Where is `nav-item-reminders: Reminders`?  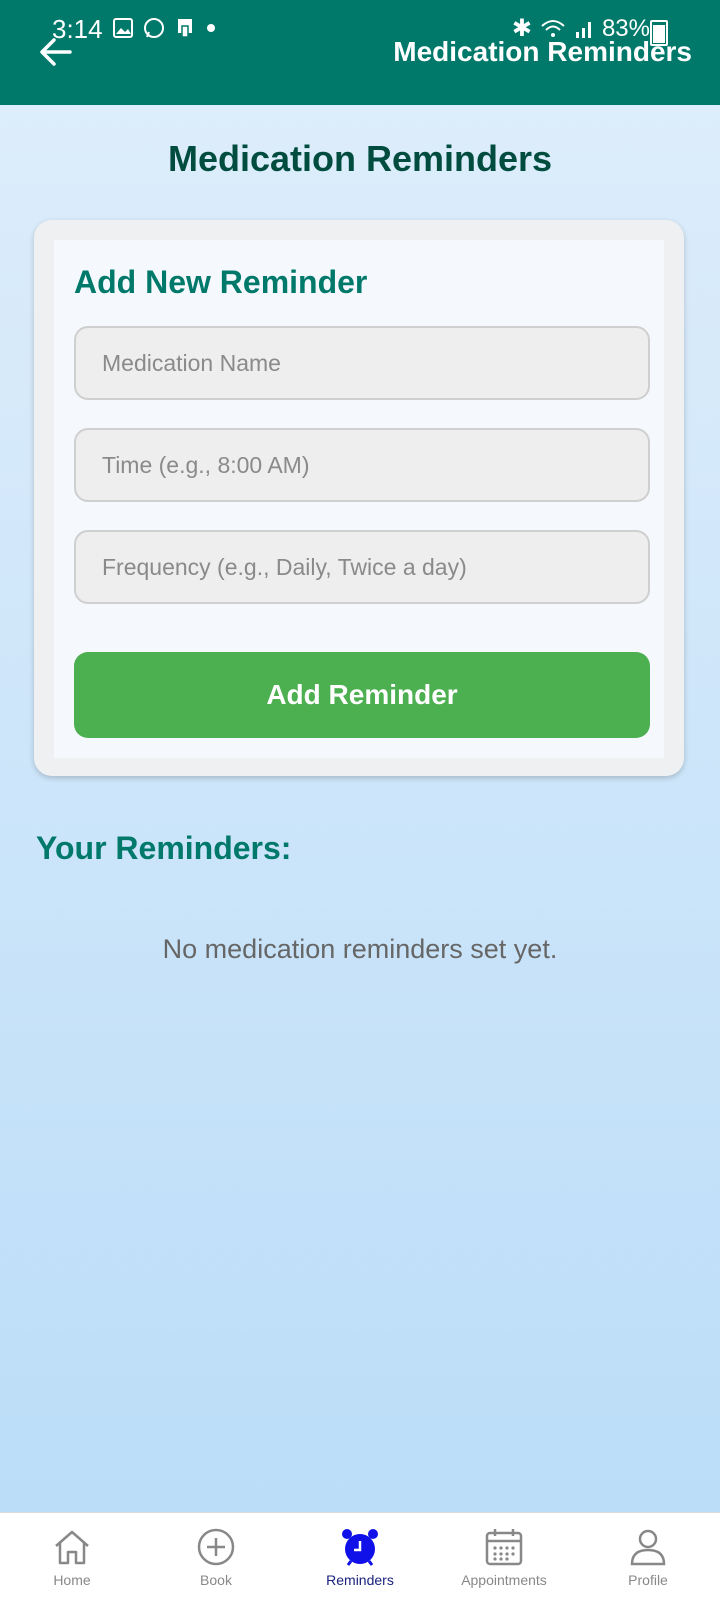
nav-item-reminders: Reminders is located at coordinates (360, 1557).